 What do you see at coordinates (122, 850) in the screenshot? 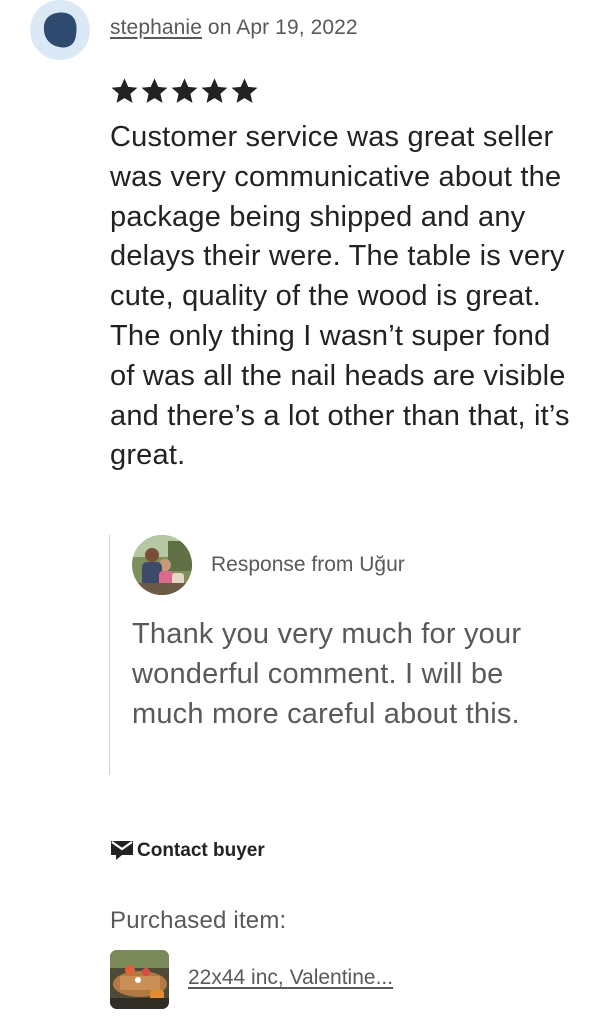
I see `envelope-icon` at bounding box center [122, 850].